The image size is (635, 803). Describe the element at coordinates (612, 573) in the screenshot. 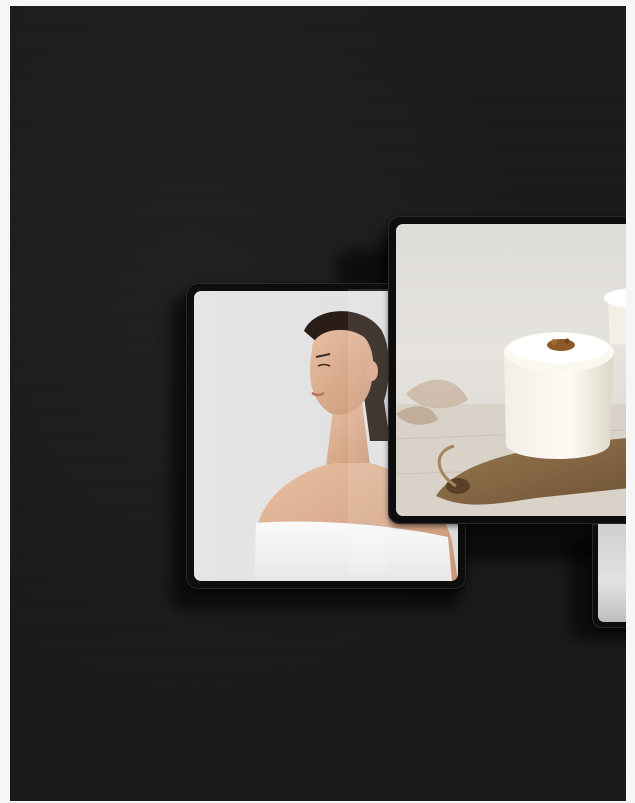

I see `partial-screen` at that location.